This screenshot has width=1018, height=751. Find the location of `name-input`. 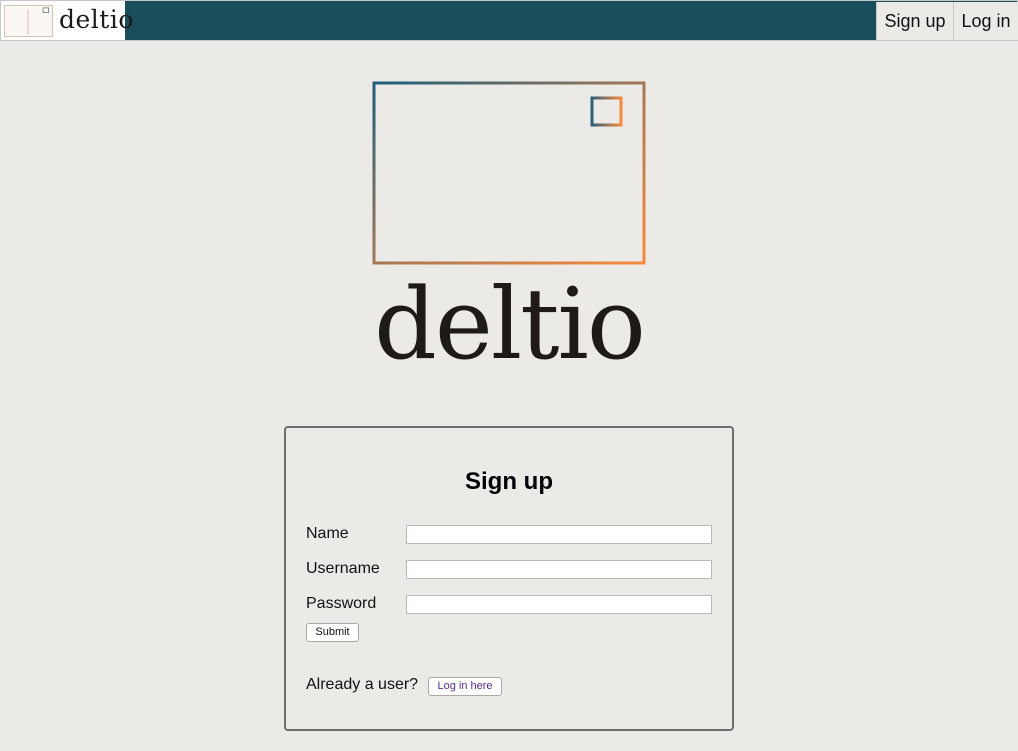

name-input is located at coordinates (559, 534).